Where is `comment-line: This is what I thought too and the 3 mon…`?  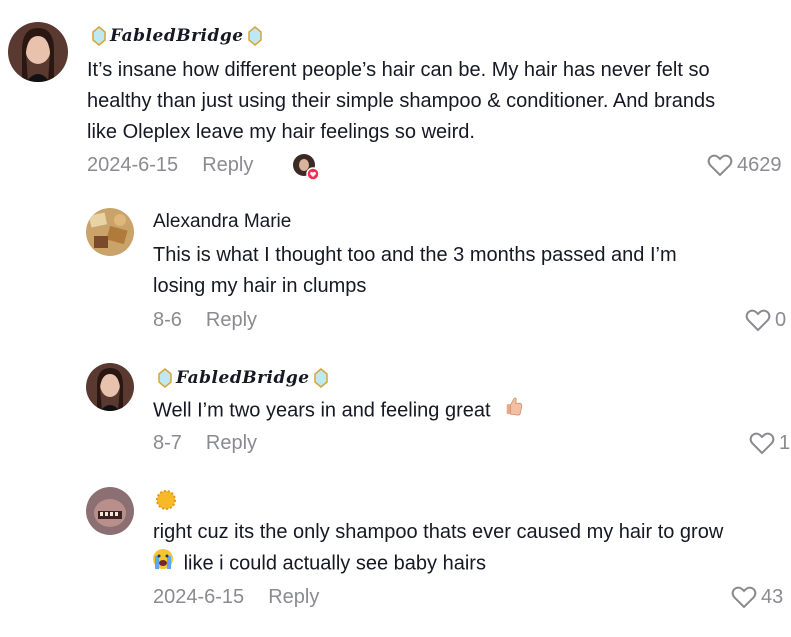
comment-line: This is what I thought too and the 3 mon… is located at coordinates (415, 255).